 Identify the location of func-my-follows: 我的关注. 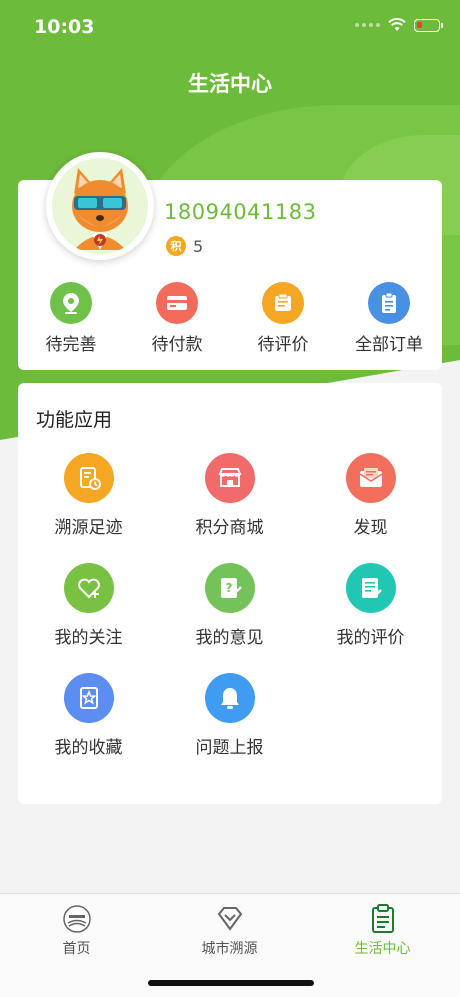
(88, 605).